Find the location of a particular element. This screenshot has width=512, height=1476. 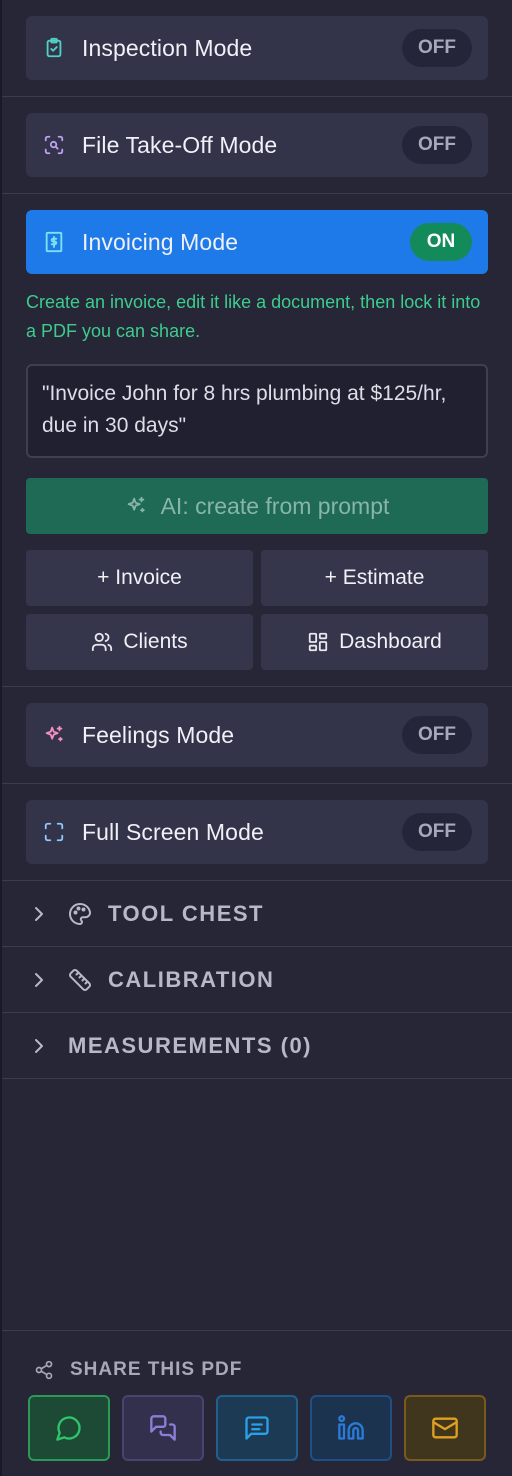

share-title: SHARE THIS PDF is located at coordinates (261, 1370).